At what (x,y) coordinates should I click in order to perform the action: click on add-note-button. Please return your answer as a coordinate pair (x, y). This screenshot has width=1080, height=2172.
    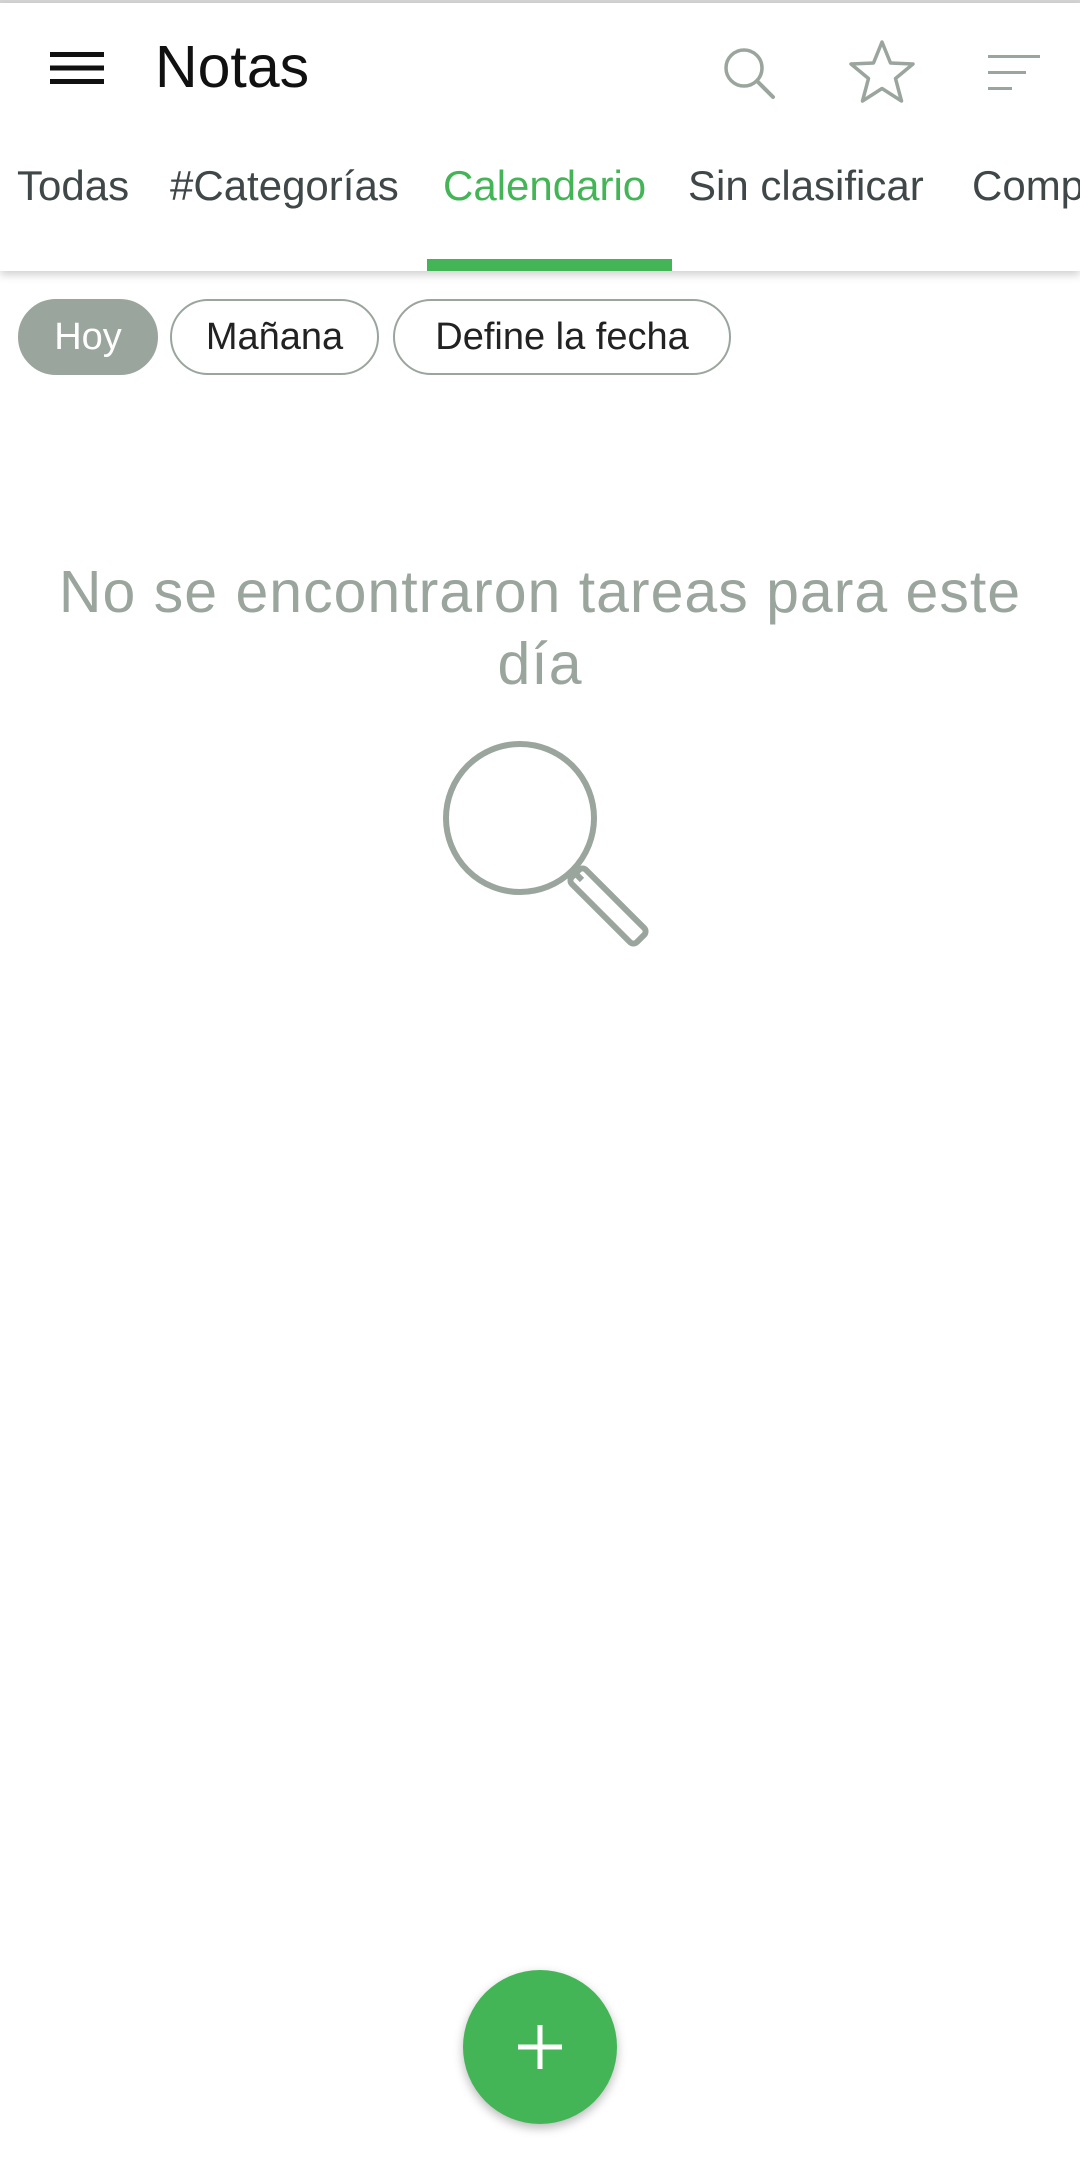
    Looking at the image, I should click on (540, 2047).